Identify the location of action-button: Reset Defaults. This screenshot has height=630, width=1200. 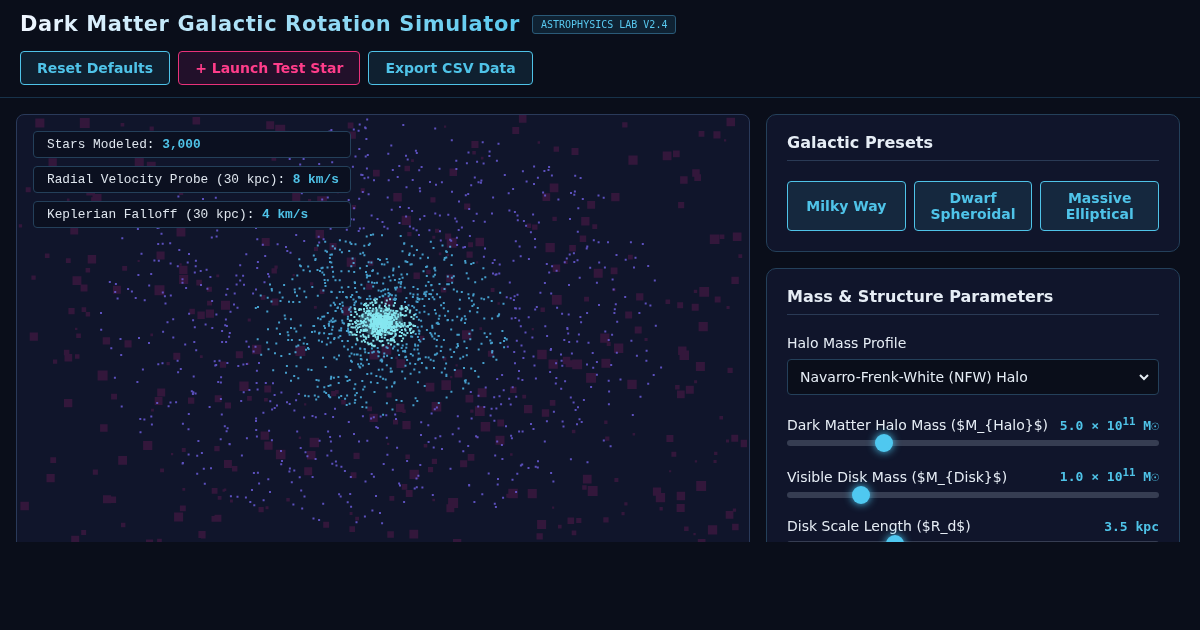
(95, 68).